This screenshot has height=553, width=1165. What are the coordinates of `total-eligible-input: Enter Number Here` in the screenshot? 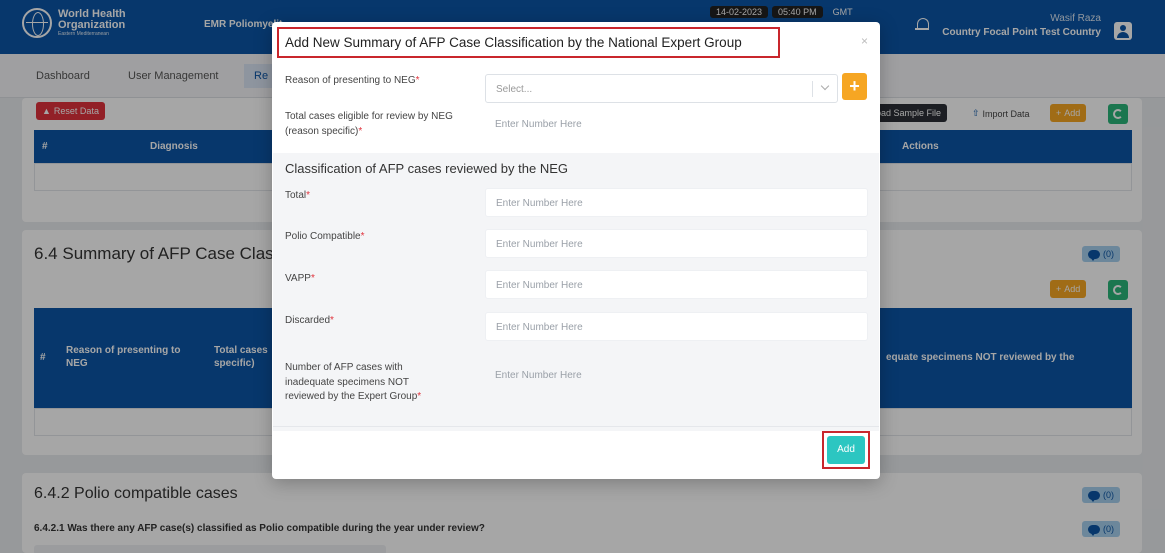 It's located at (676, 124).